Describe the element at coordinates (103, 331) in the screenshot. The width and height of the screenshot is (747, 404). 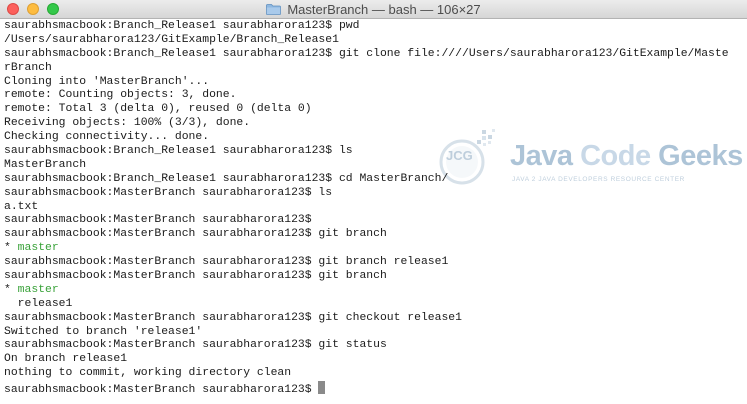
I see `terminal-line-text: Switched to branch 'release1'` at that location.